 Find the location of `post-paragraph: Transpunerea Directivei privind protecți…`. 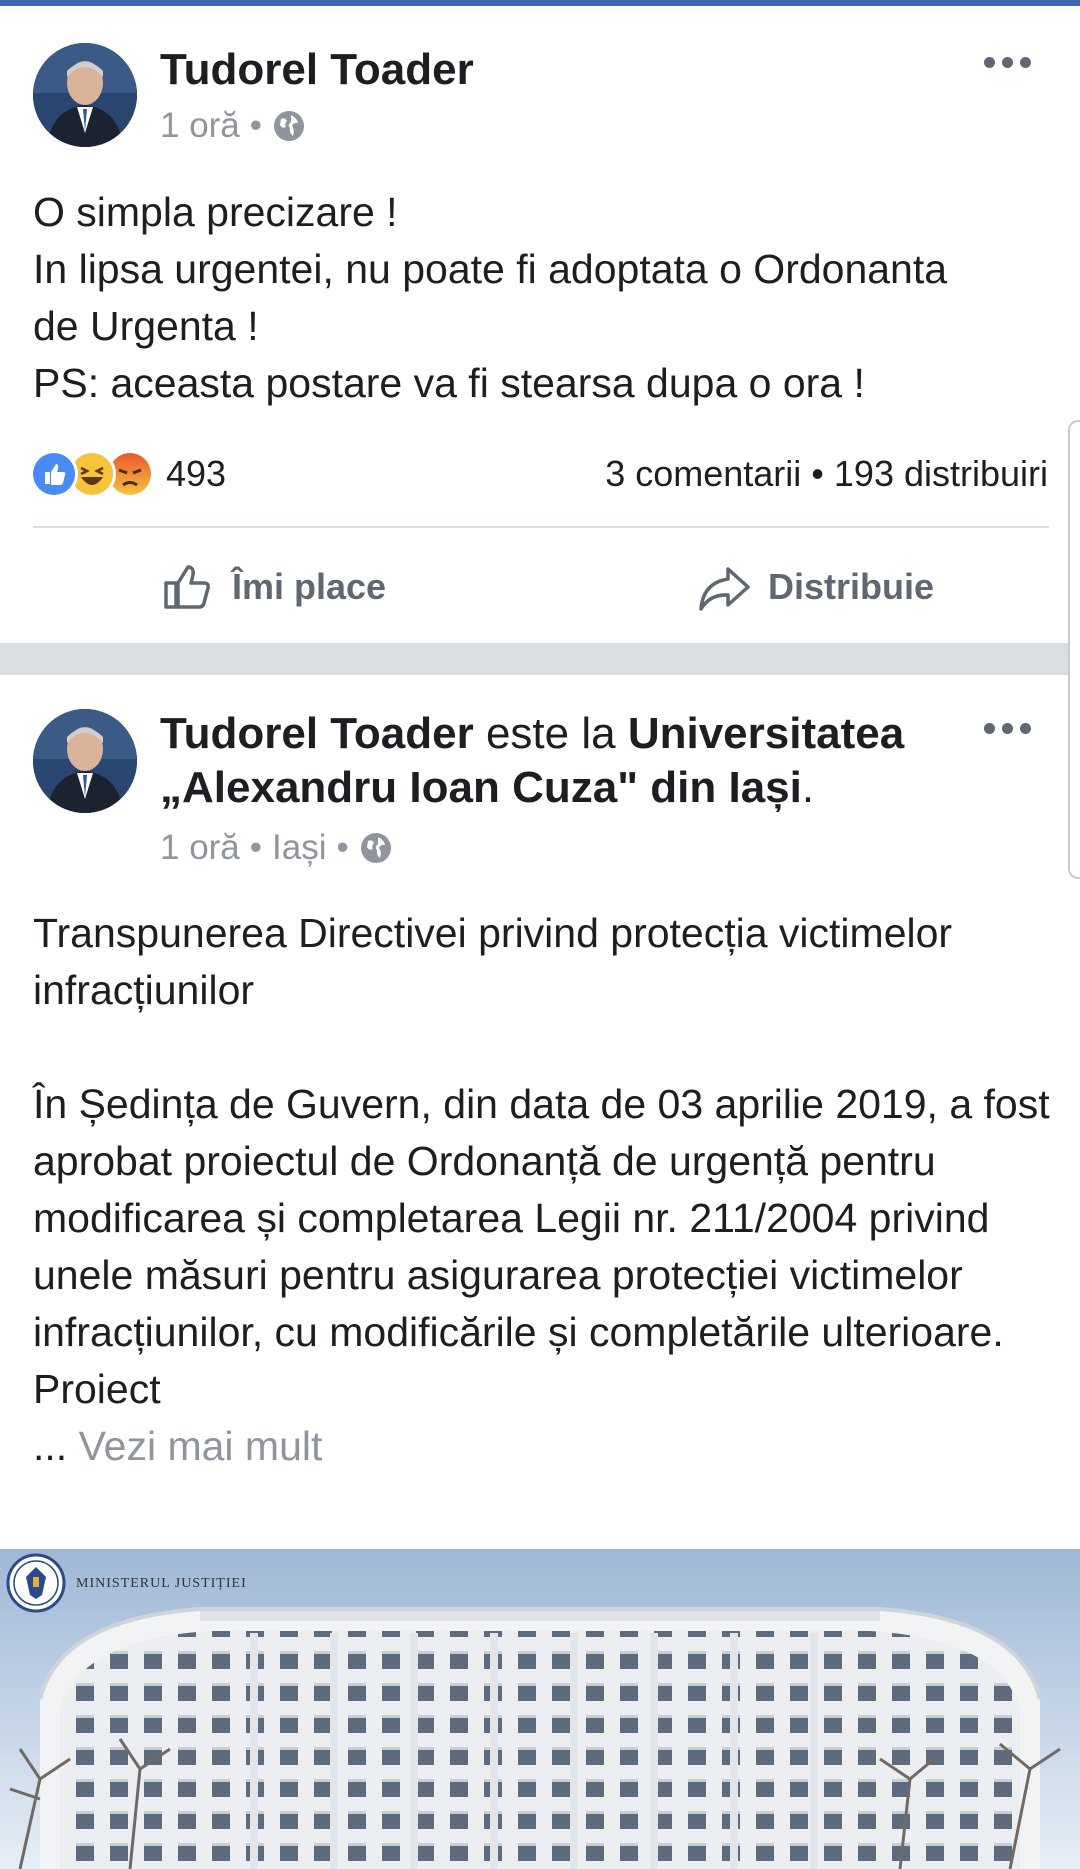

post-paragraph: Transpunerea Directivei privind protecți… is located at coordinates (493, 961).